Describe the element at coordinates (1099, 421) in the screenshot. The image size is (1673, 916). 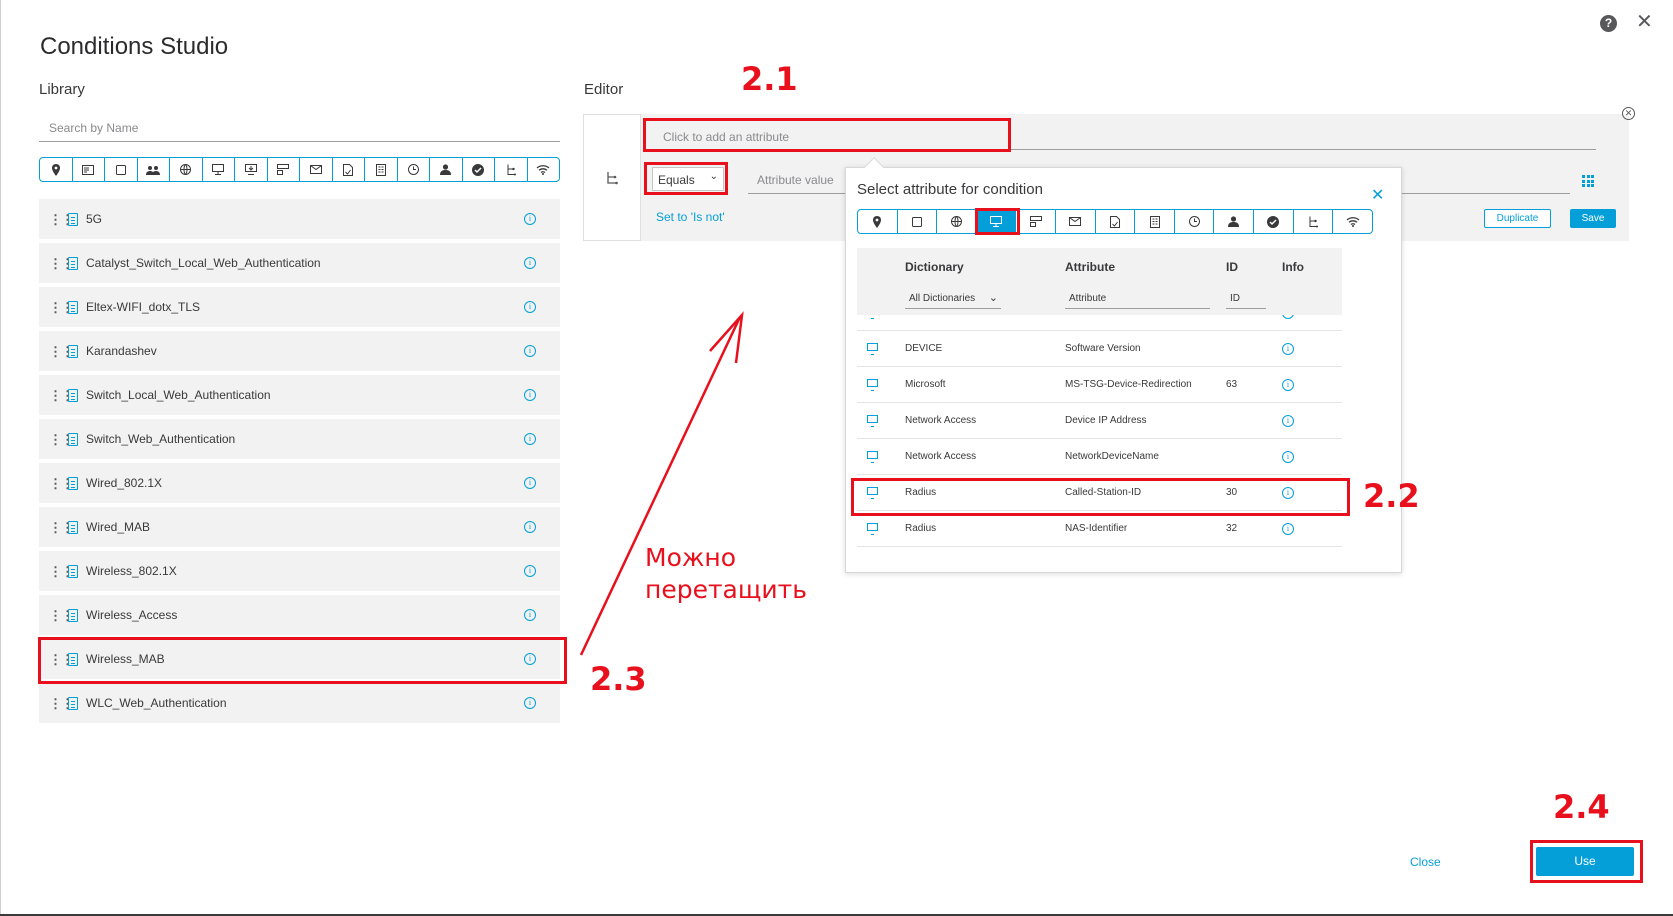
I see `table-row: Network Access Device IP Address i` at that location.